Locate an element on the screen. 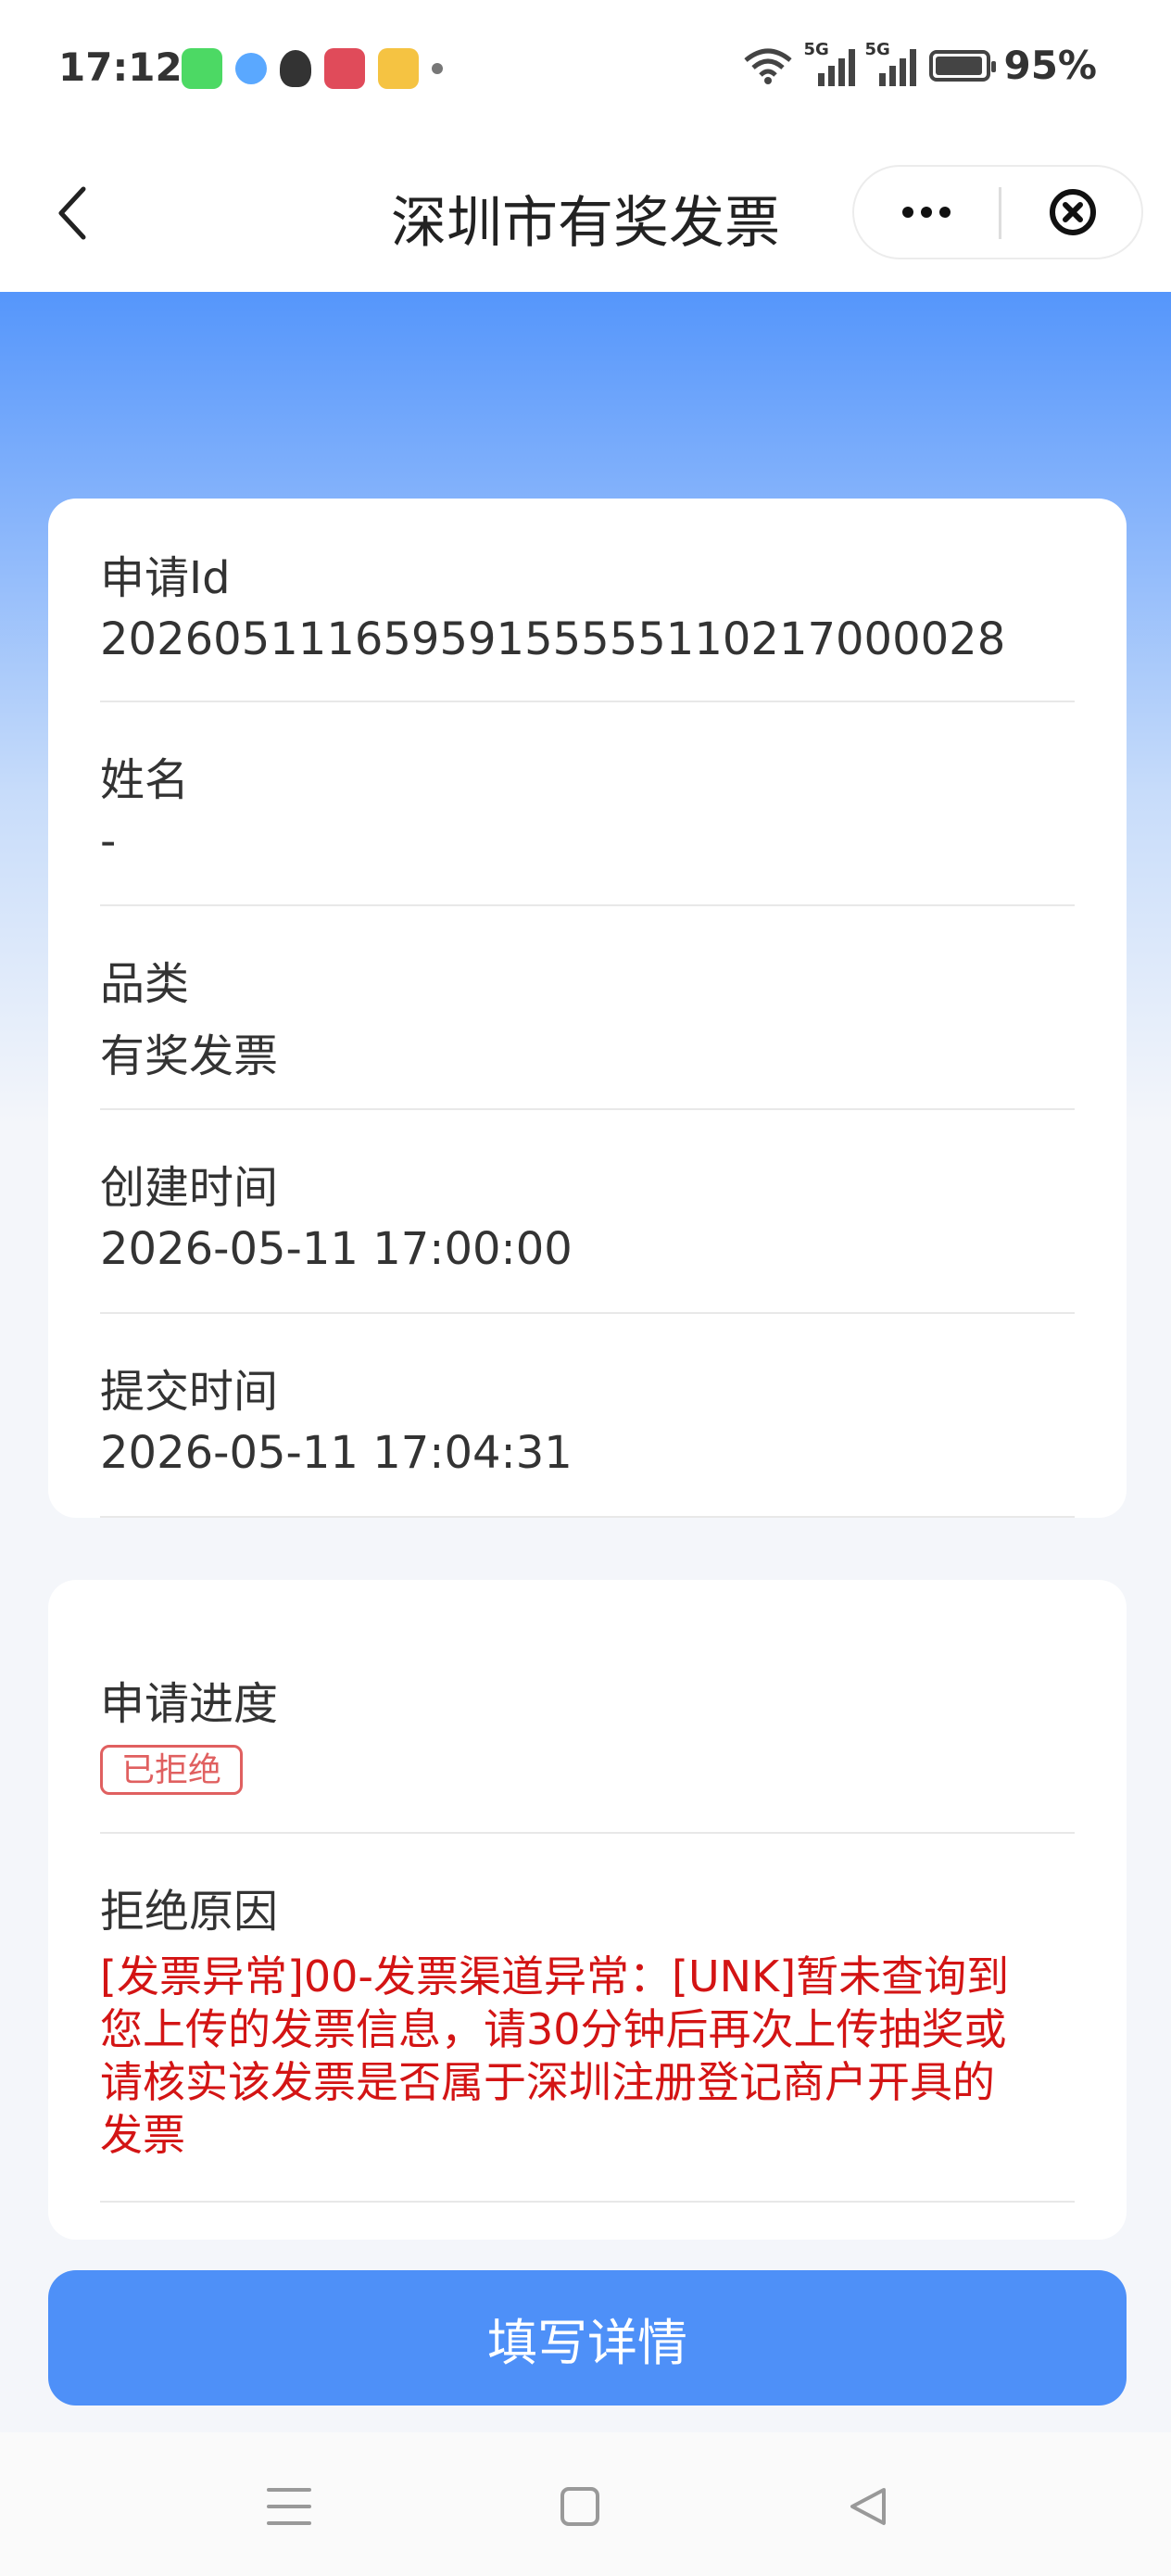 This screenshot has height=2576, width=1171. more-button is located at coordinates (927, 213).